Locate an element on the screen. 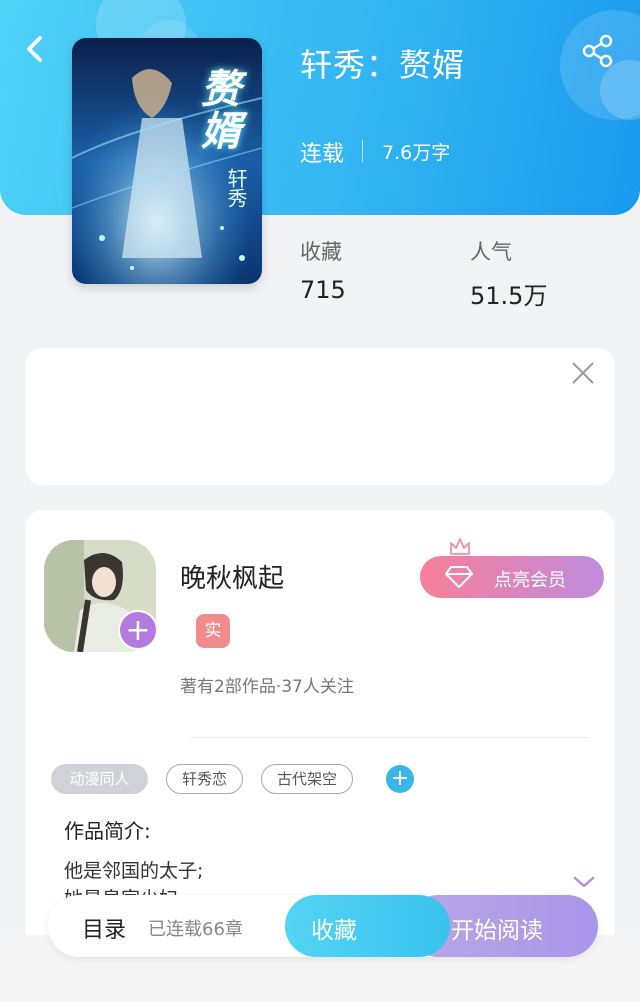 The height and width of the screenshot is (1002, 640). tag-anime-fanfic: 动漫同人 is located at coordinates (99, 779).